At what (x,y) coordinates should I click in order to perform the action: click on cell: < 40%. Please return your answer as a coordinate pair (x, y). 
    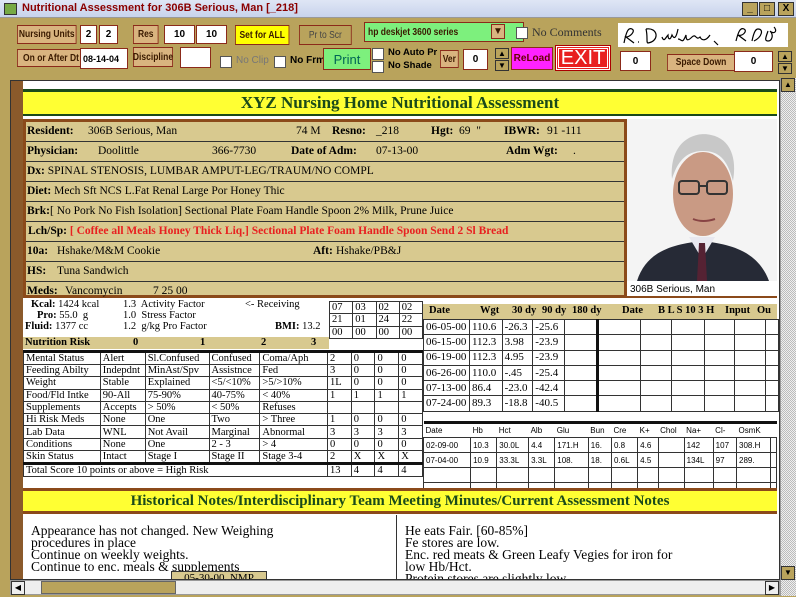
    Looking at the image, I should click on (293, 395).